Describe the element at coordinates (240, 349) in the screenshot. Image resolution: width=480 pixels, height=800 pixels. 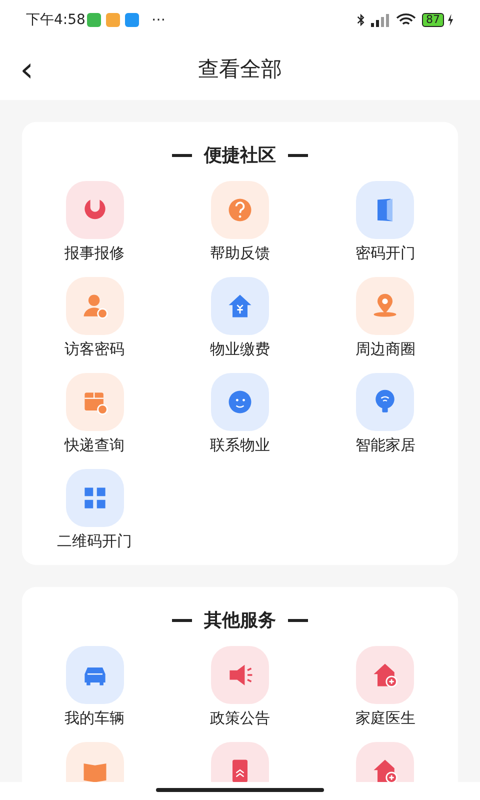
I see `service-label: 物业缴费` at that location.